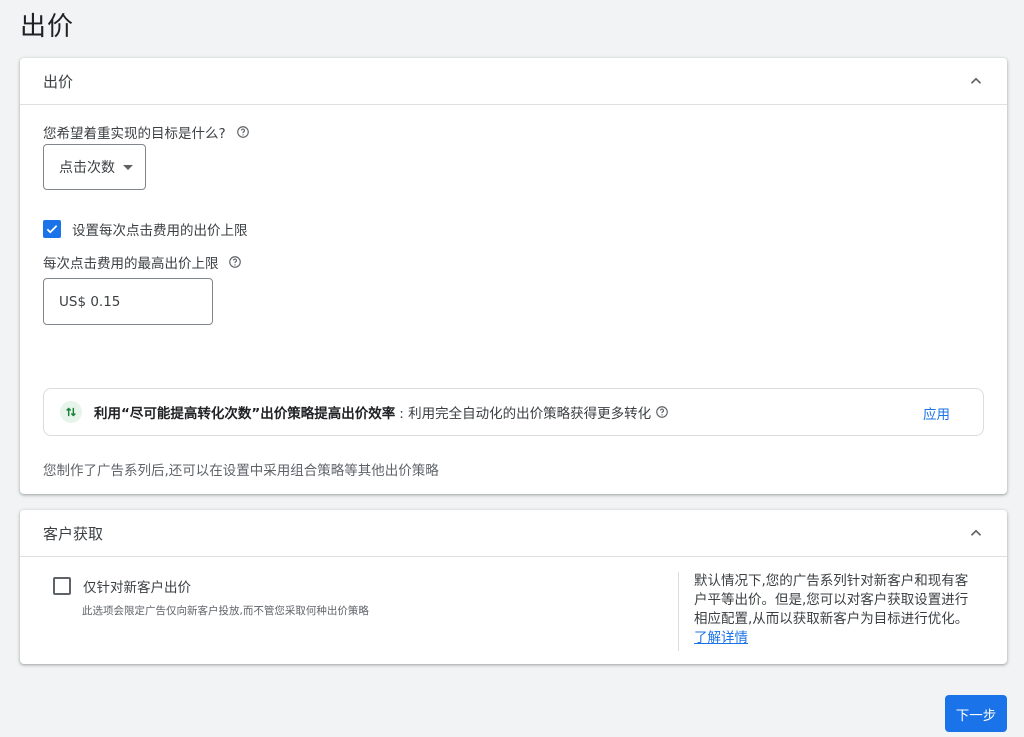 The image size is (1024, 737). What do you see at coordinates (160, 231) in the screenshot?
I see `cpc-cap-checkbox-label: 设置每次点击费用的出价上限` at bounding box center [160, 231].